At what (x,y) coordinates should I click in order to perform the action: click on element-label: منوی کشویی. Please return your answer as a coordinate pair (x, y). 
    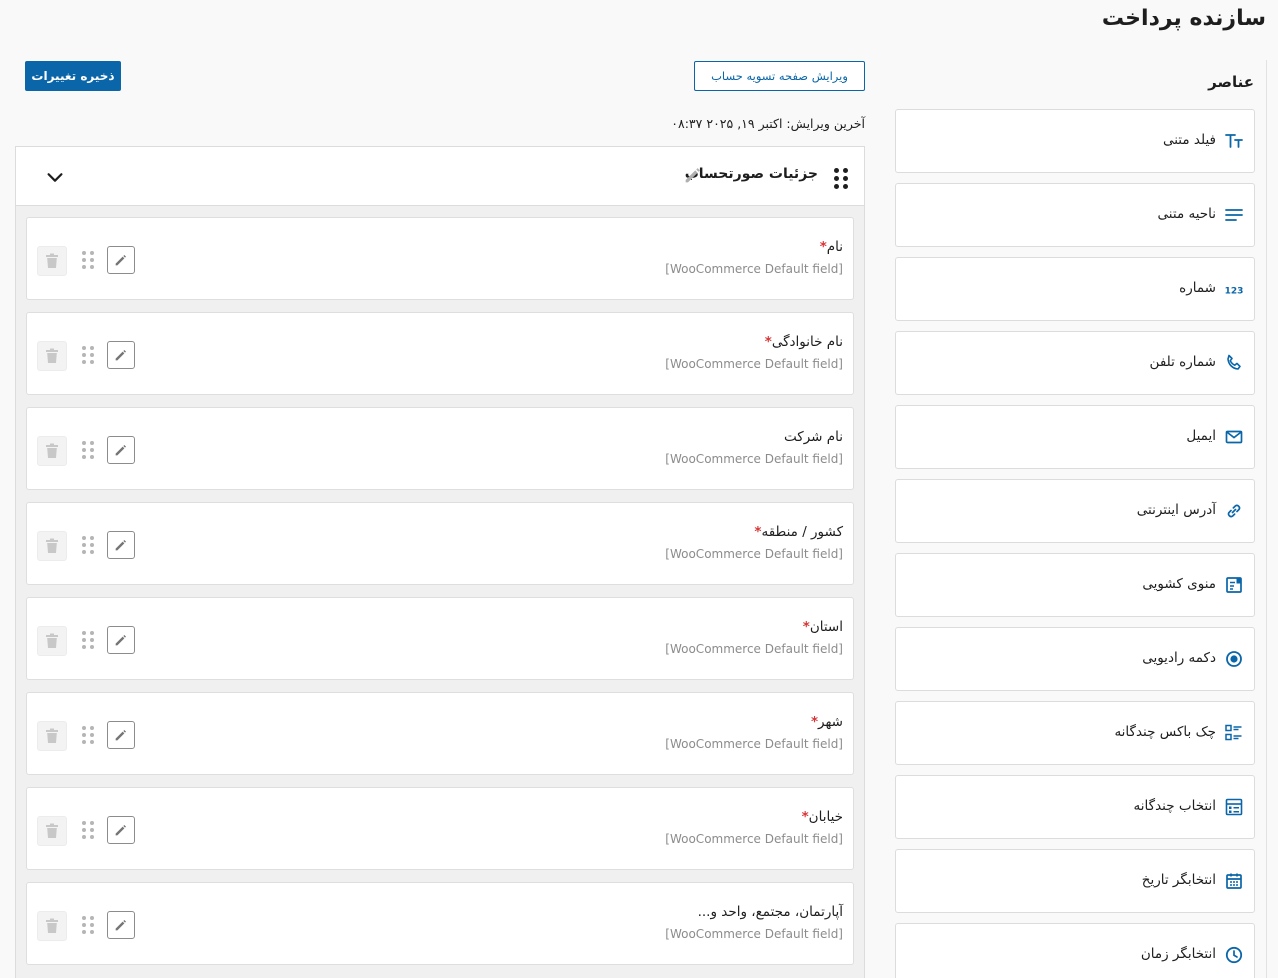
    Looking at the image, I should click on (1179, 584).